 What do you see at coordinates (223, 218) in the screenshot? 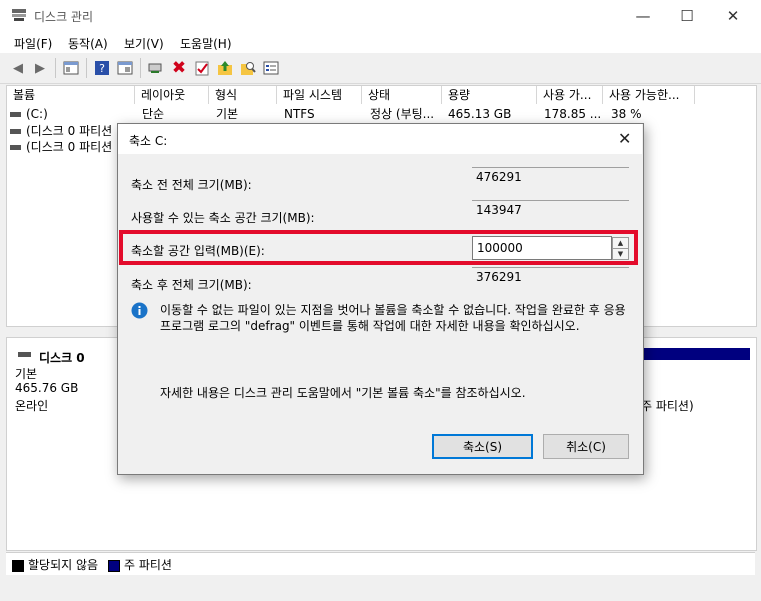
I see `available-space-label: 사용할 수 있는 축소 공간 크기(MB):` at bounding box center [223, 218].